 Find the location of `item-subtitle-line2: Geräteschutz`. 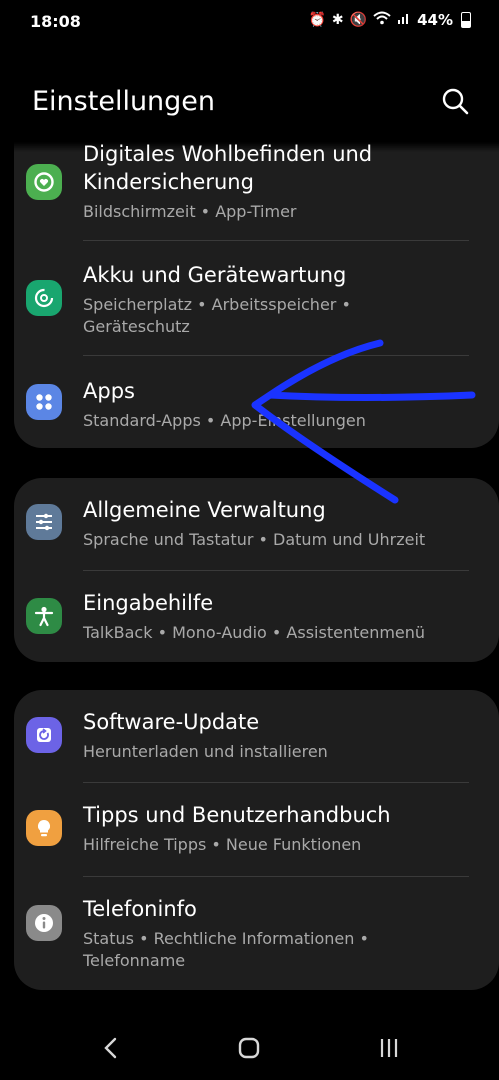

item-subtitle-line2: Geräteschutz is located at coordinates (136, 326).